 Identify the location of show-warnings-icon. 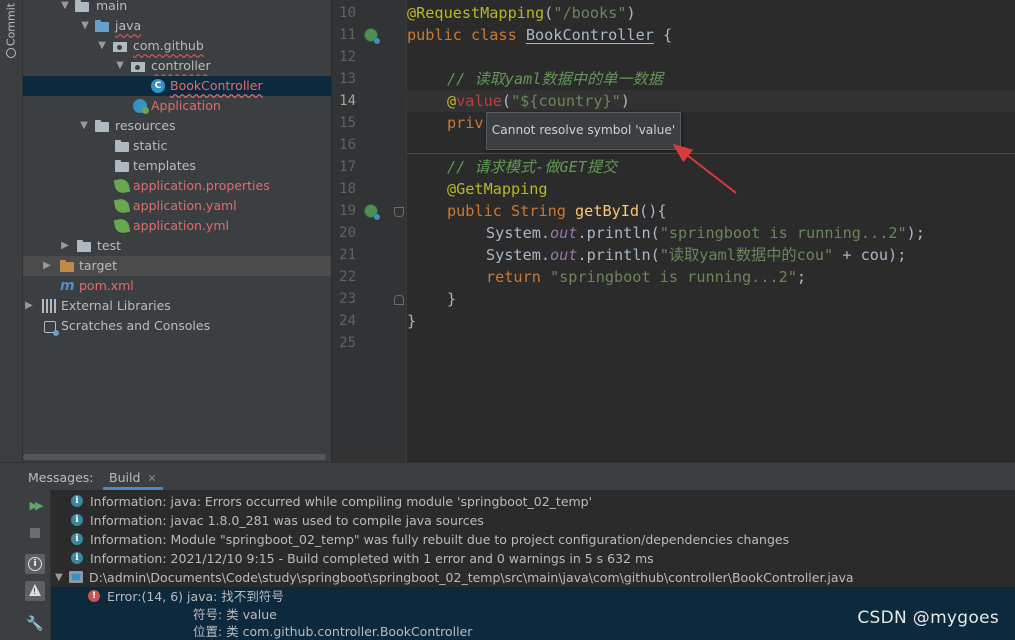
(35, 591).